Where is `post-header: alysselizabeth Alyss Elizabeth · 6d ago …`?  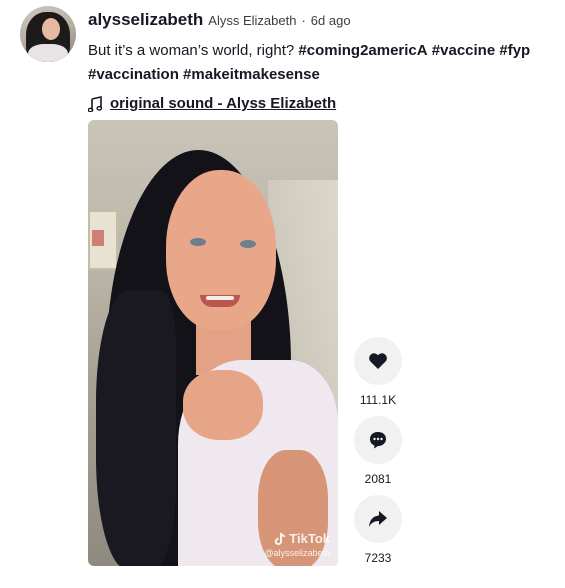
post-header: alysselizabeth Alyss Elizabeth · 6d ago … is located at coordinates (321, 61).